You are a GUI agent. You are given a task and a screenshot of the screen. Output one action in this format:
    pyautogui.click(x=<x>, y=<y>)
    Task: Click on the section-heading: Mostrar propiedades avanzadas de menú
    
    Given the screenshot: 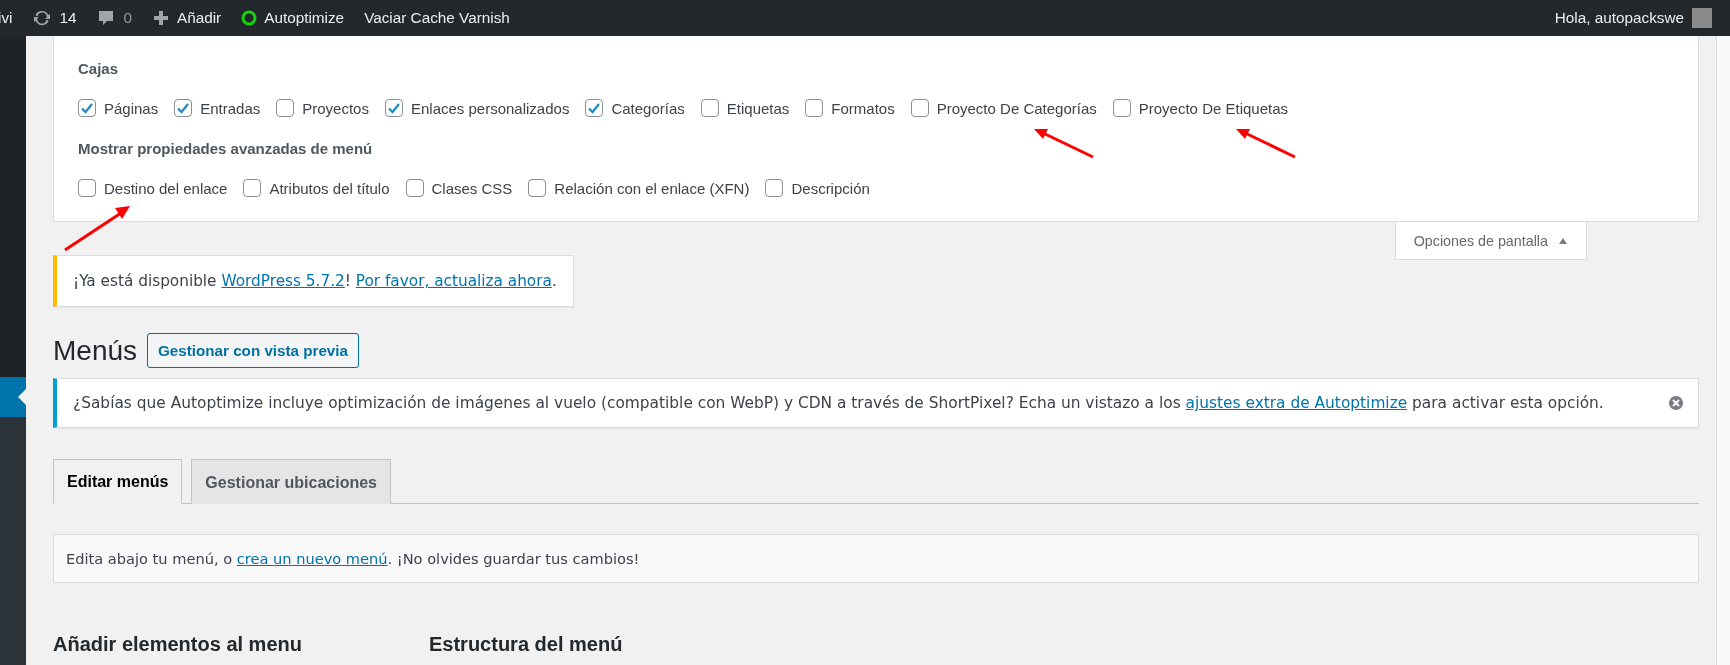 What is the action you would take?
    pyautogui.click(x=226, y=148)
    